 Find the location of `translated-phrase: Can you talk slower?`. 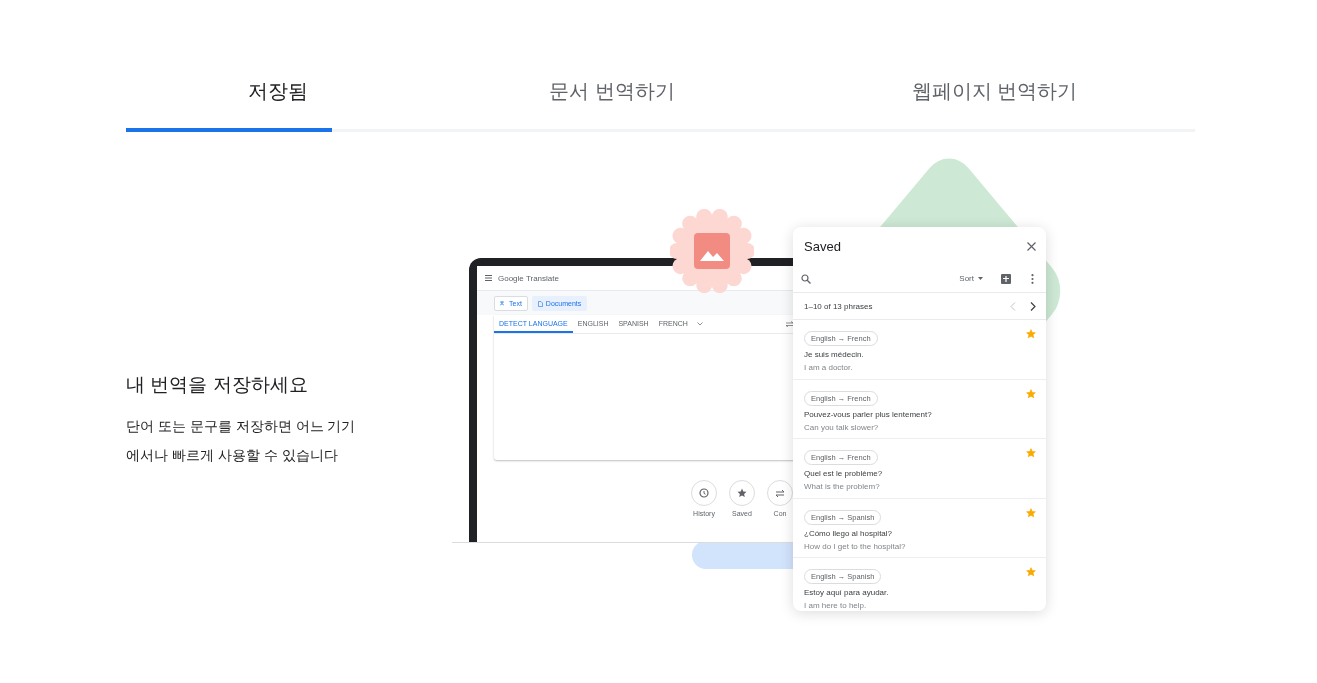

translated-phrase: Can you talk slower? is located at coordinates (842, 427).